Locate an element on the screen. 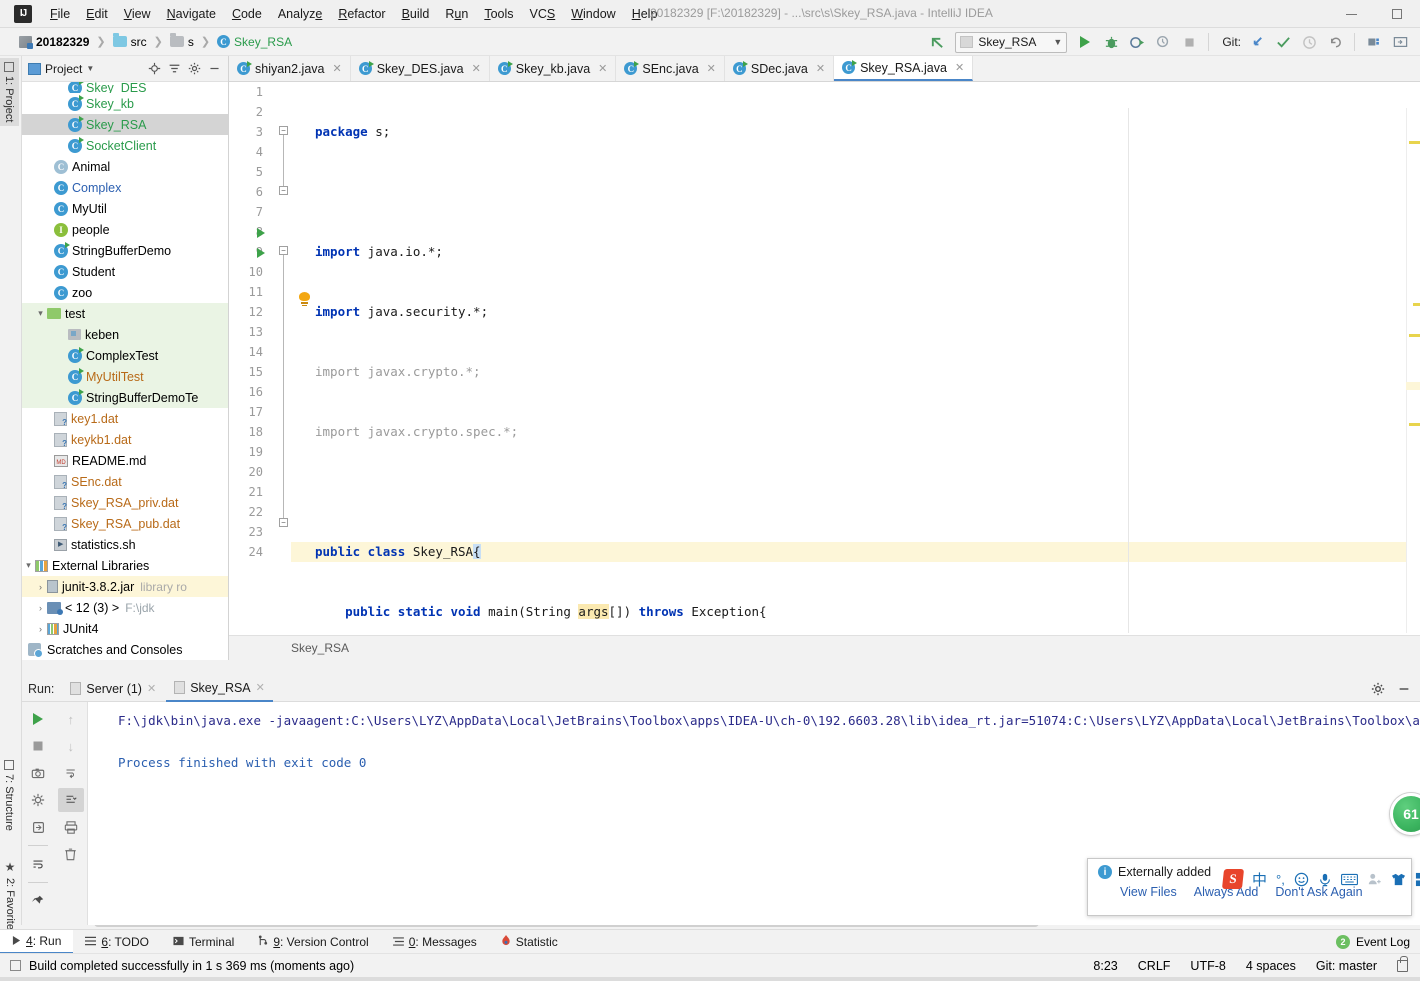 The width and height of the screenshot is (1420, 981). breadcrumb-item-s: s is located at coordinates (182, 41).